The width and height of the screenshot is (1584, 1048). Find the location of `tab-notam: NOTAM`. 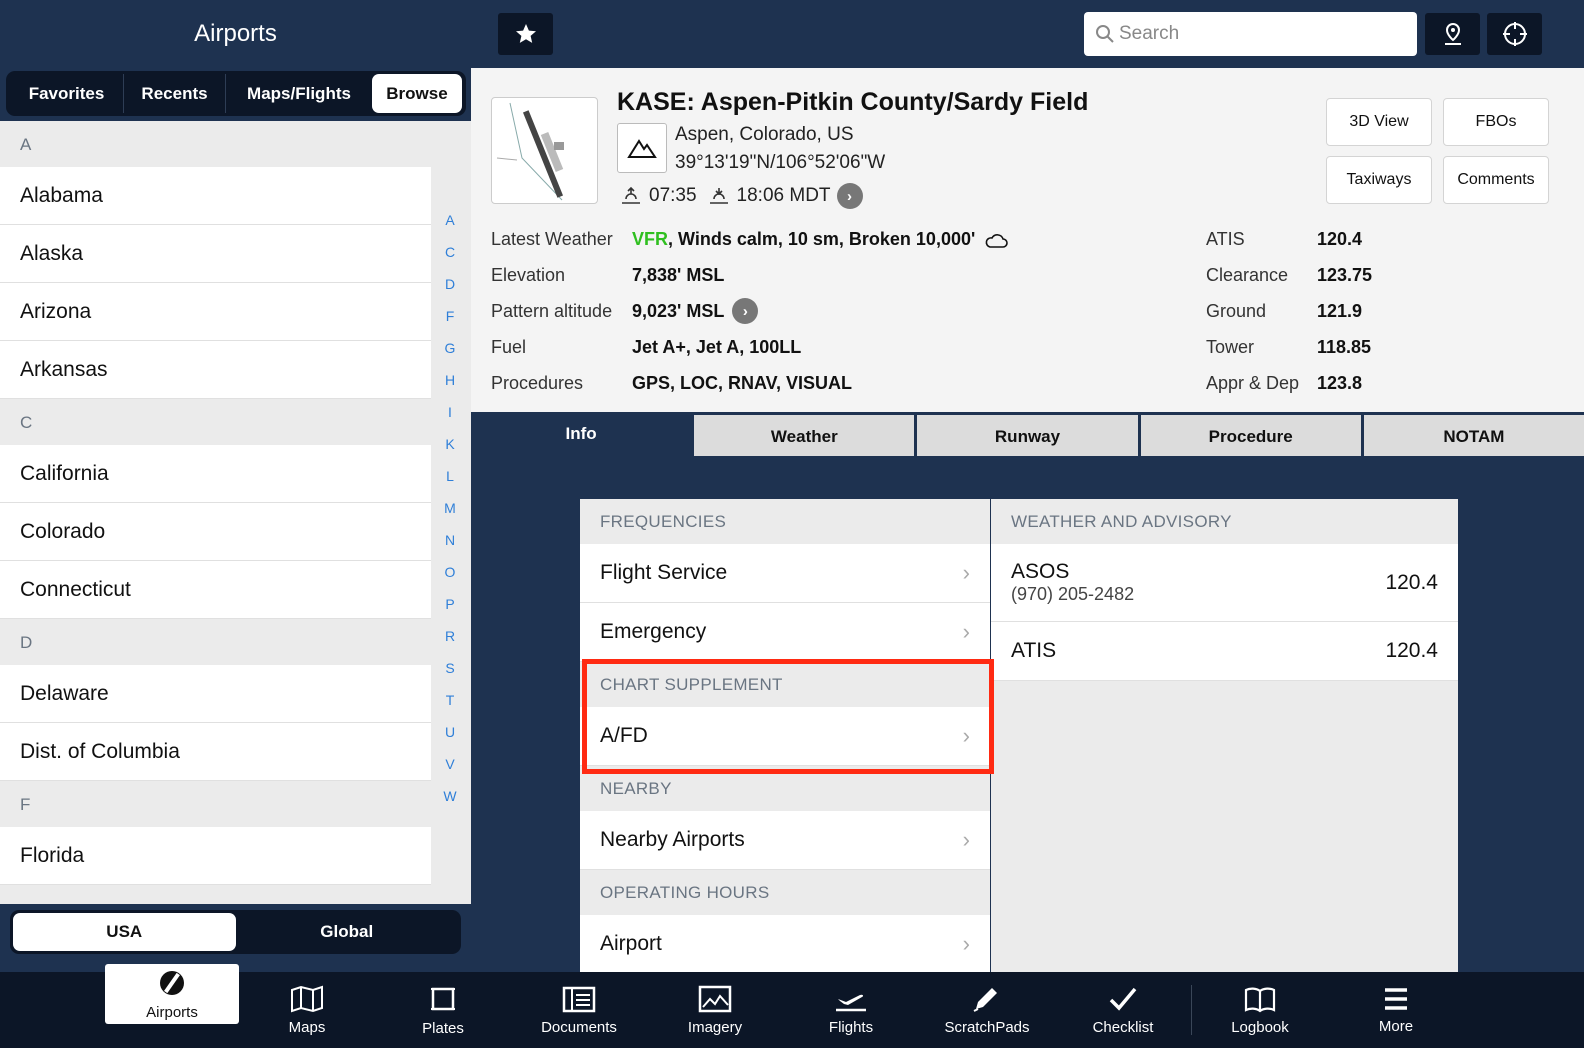

tab-notam: NOTAM is located at coordinates (1472, 437).